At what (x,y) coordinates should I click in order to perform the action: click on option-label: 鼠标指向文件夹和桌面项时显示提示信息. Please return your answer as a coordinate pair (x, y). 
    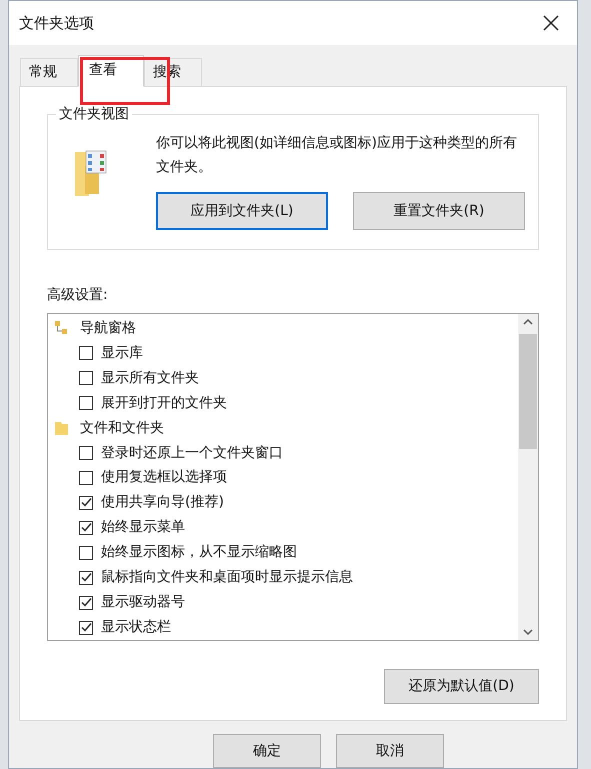
    Looking at the image, I should click on (227, 577).